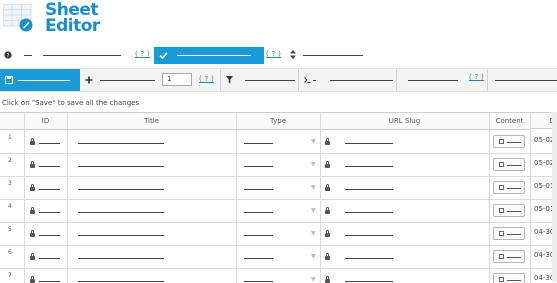 The height and width of the screenshot is (283, 557). I want to click on filter-icon, so click(229, 80).